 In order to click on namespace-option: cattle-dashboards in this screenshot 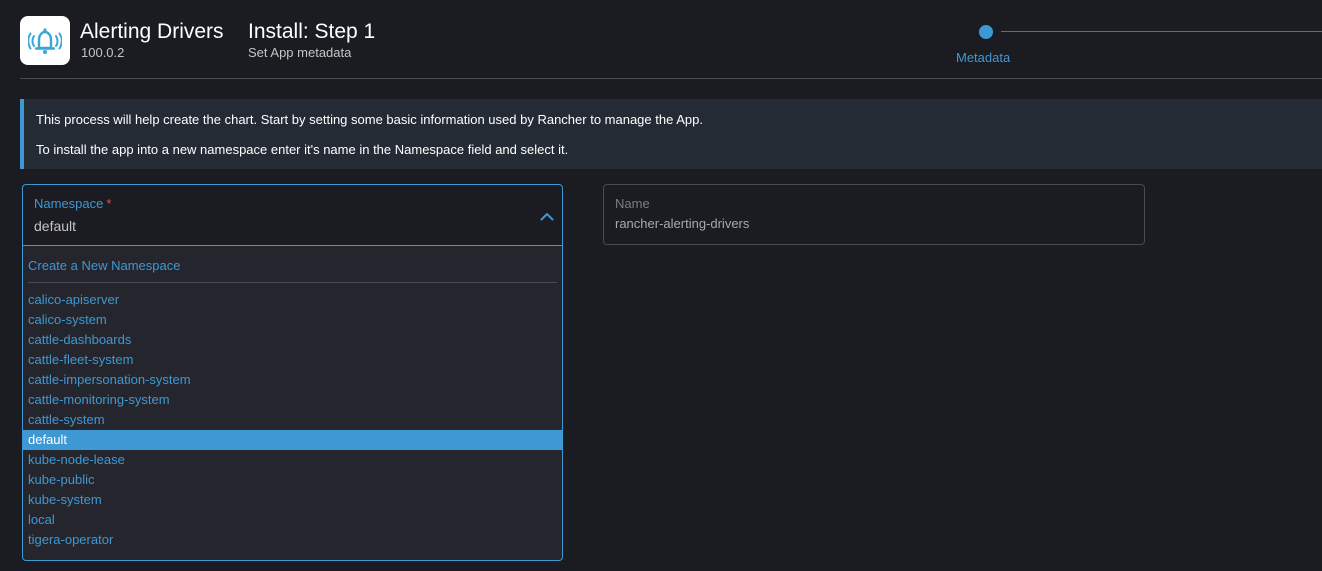, I will do `click(292, 340)`.